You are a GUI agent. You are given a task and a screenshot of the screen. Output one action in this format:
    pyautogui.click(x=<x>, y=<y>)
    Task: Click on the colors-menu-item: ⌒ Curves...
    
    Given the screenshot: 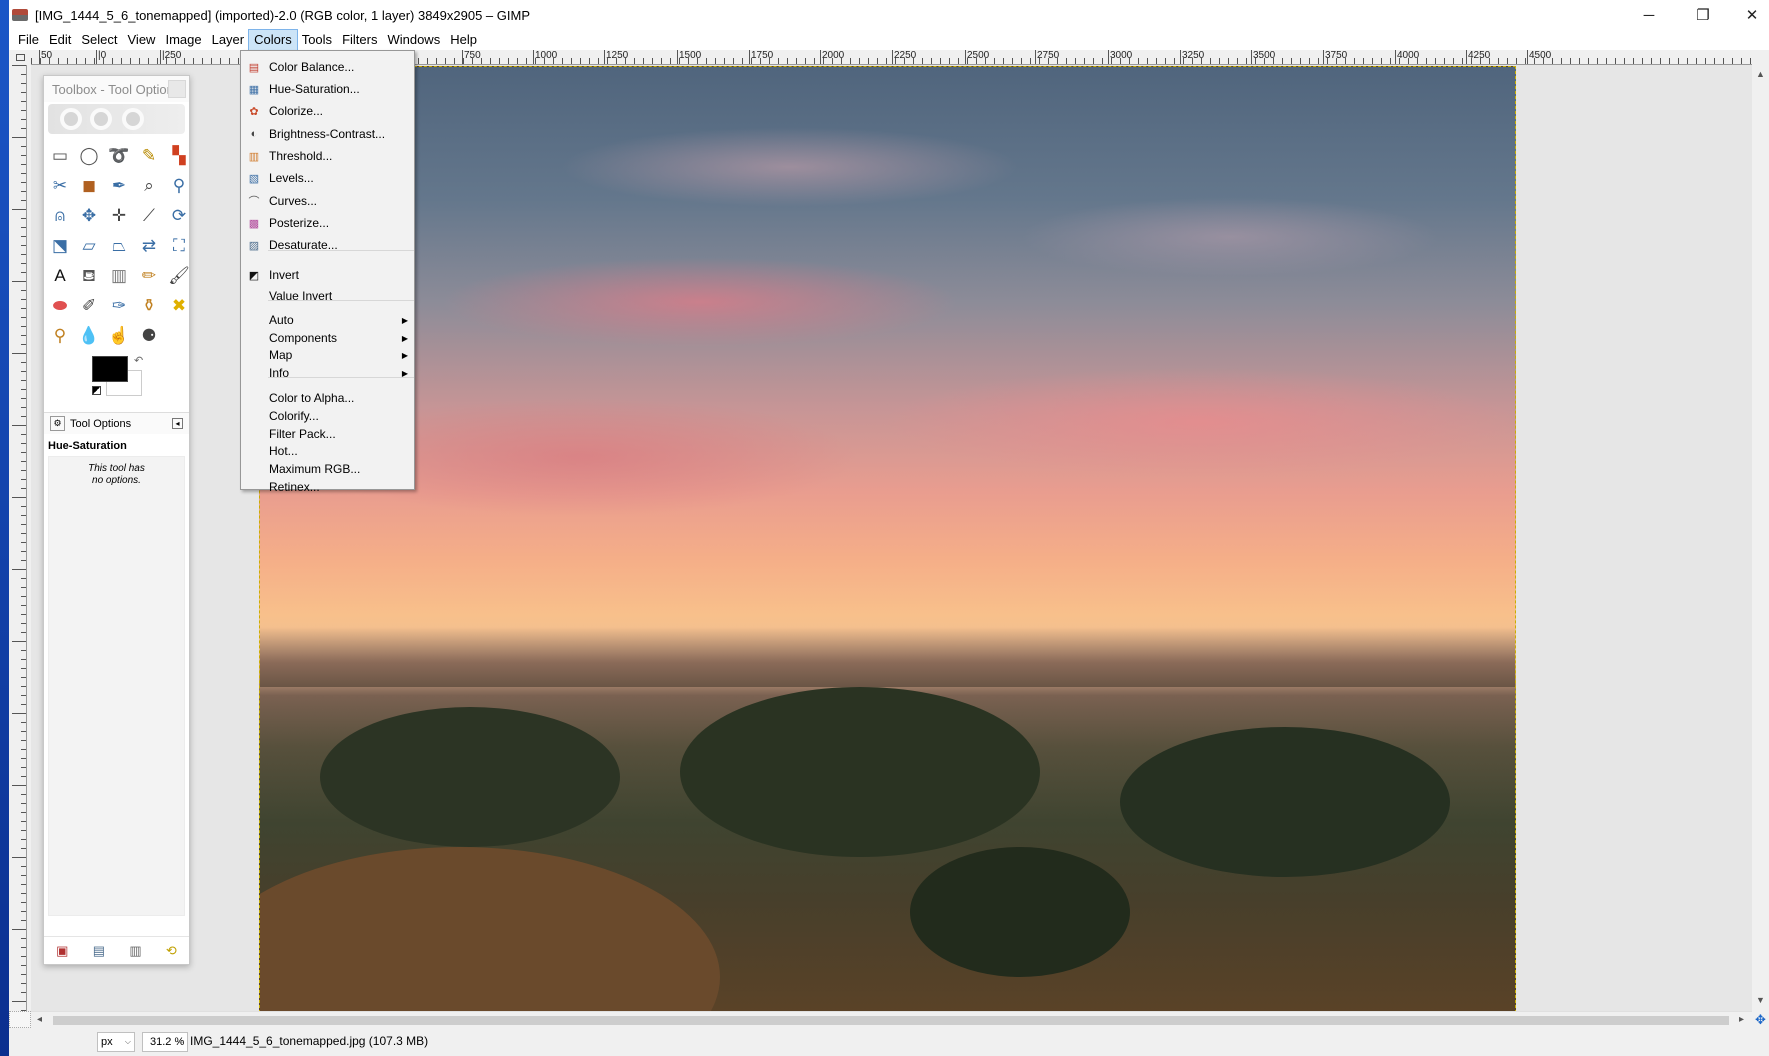 What is the action you would take?
    pyautogui.click(x=327, y=201)
    